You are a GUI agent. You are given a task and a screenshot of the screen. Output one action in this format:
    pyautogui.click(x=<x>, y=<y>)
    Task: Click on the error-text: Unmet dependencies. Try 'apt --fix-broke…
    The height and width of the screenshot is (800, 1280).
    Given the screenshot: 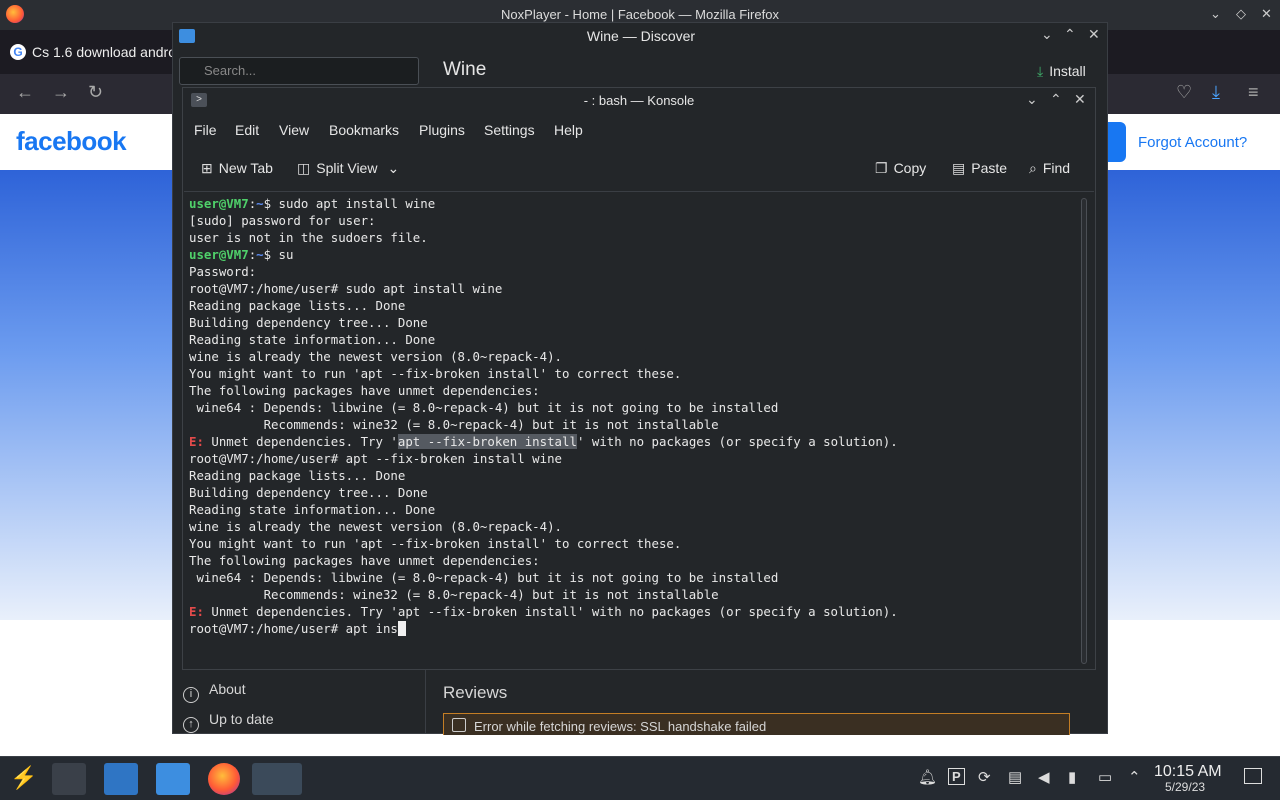 What is the action you would take?
    pyautogui.click(x=550, y=611)
    